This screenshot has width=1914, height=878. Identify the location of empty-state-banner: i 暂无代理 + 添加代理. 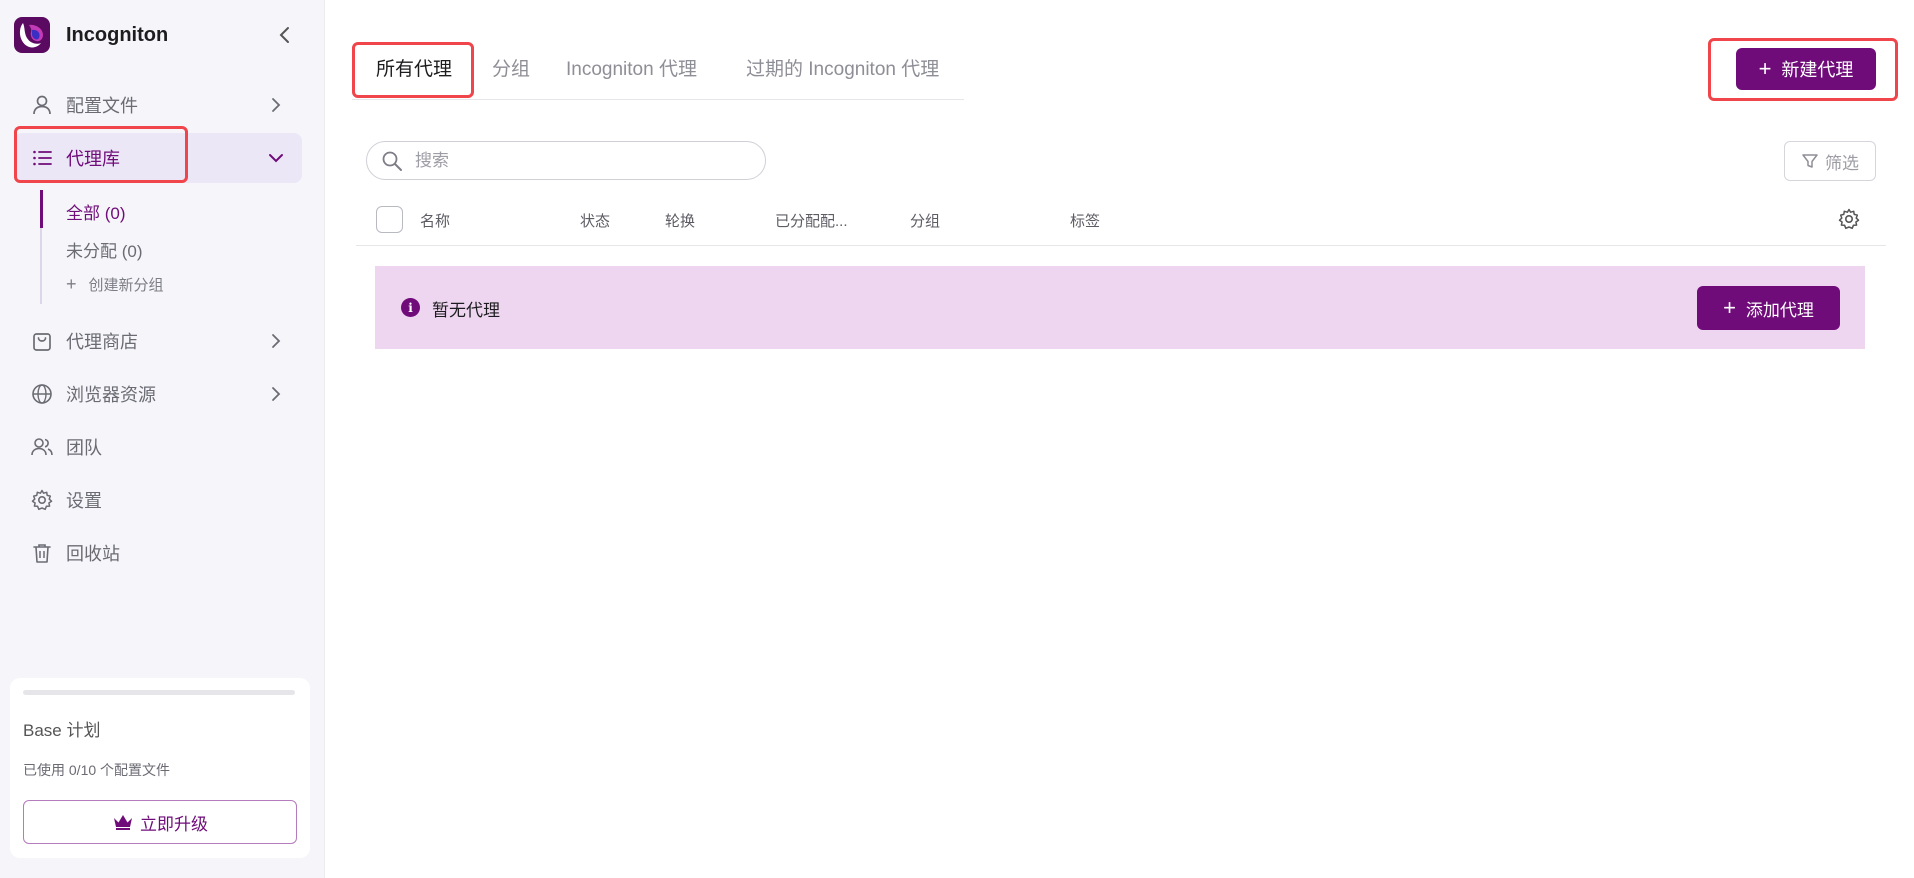
(1120, 307).